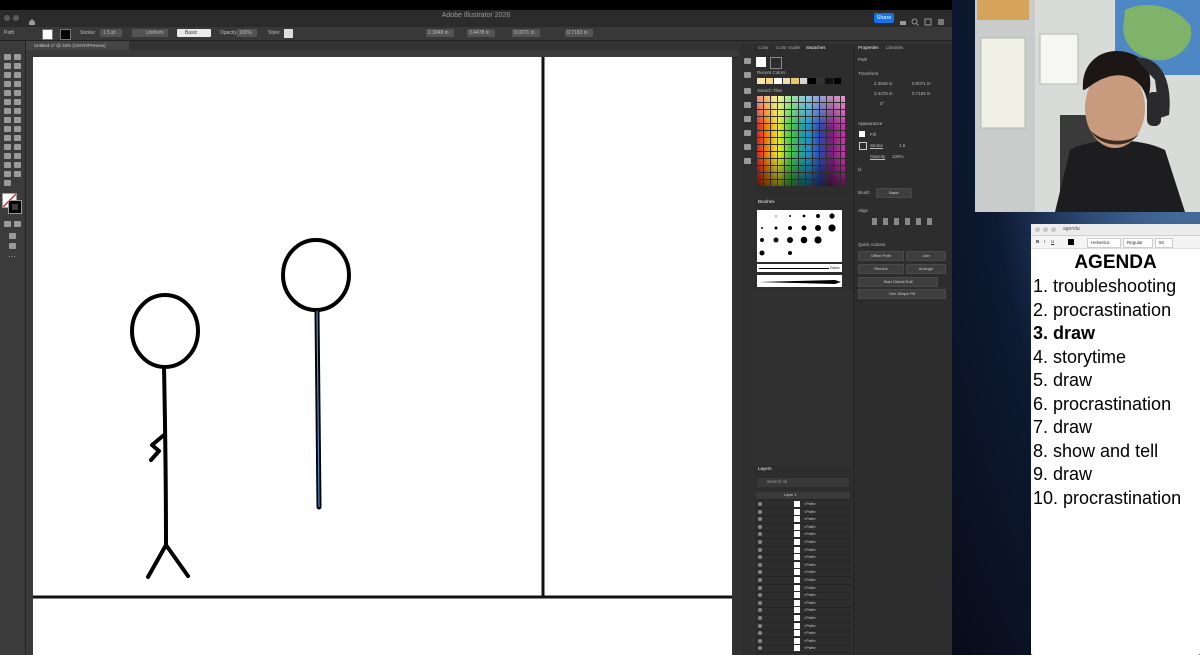  I want to click on workspace-icon, so click(928, 19).